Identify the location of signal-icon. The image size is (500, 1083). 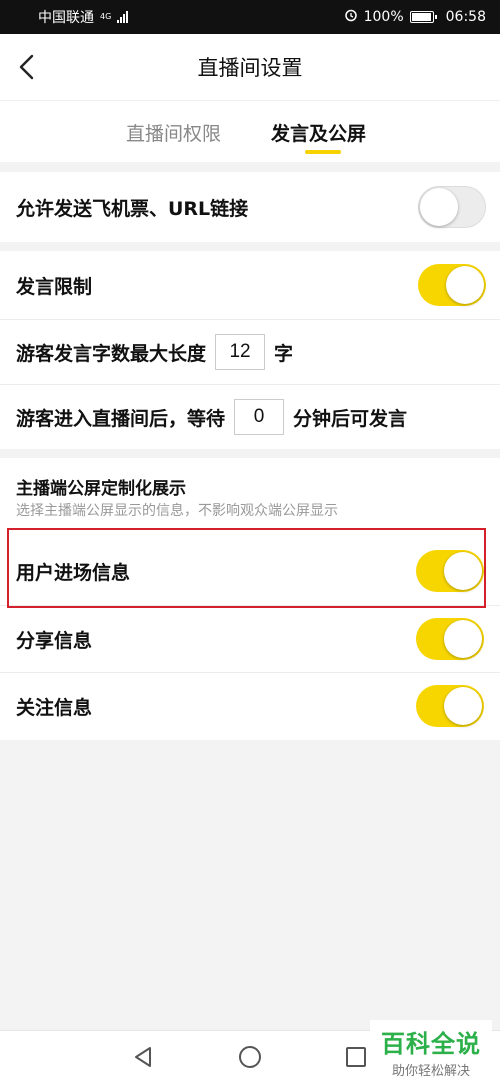
(123, 17).